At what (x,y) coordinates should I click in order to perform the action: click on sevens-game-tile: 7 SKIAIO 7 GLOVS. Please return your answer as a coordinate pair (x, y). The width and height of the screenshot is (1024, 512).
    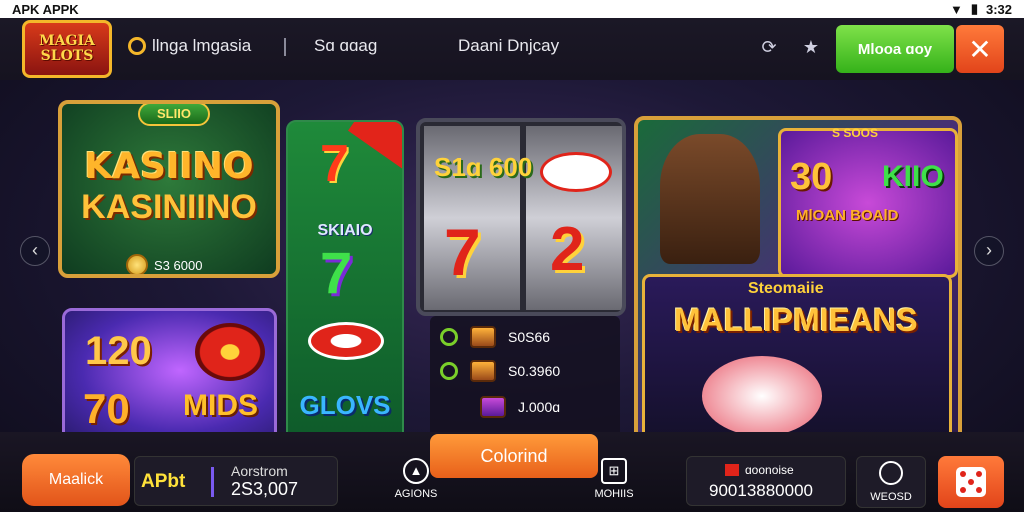
    Looking at the image, I should click on (345, 283).